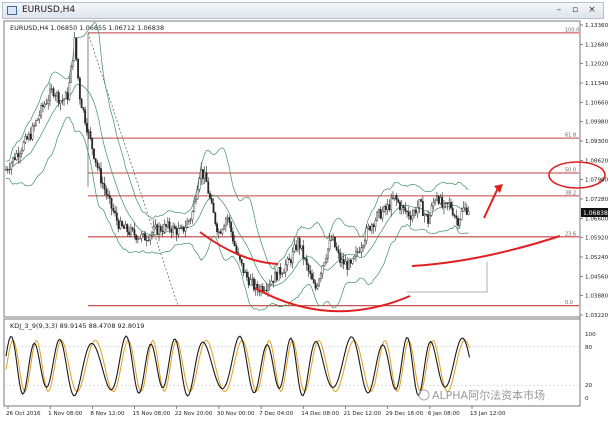  What do you see at coordinates (488, 414) in the screenshot?
I see `time-tick-label: 13 Jan 12:00` at bounding box center [488, 414].